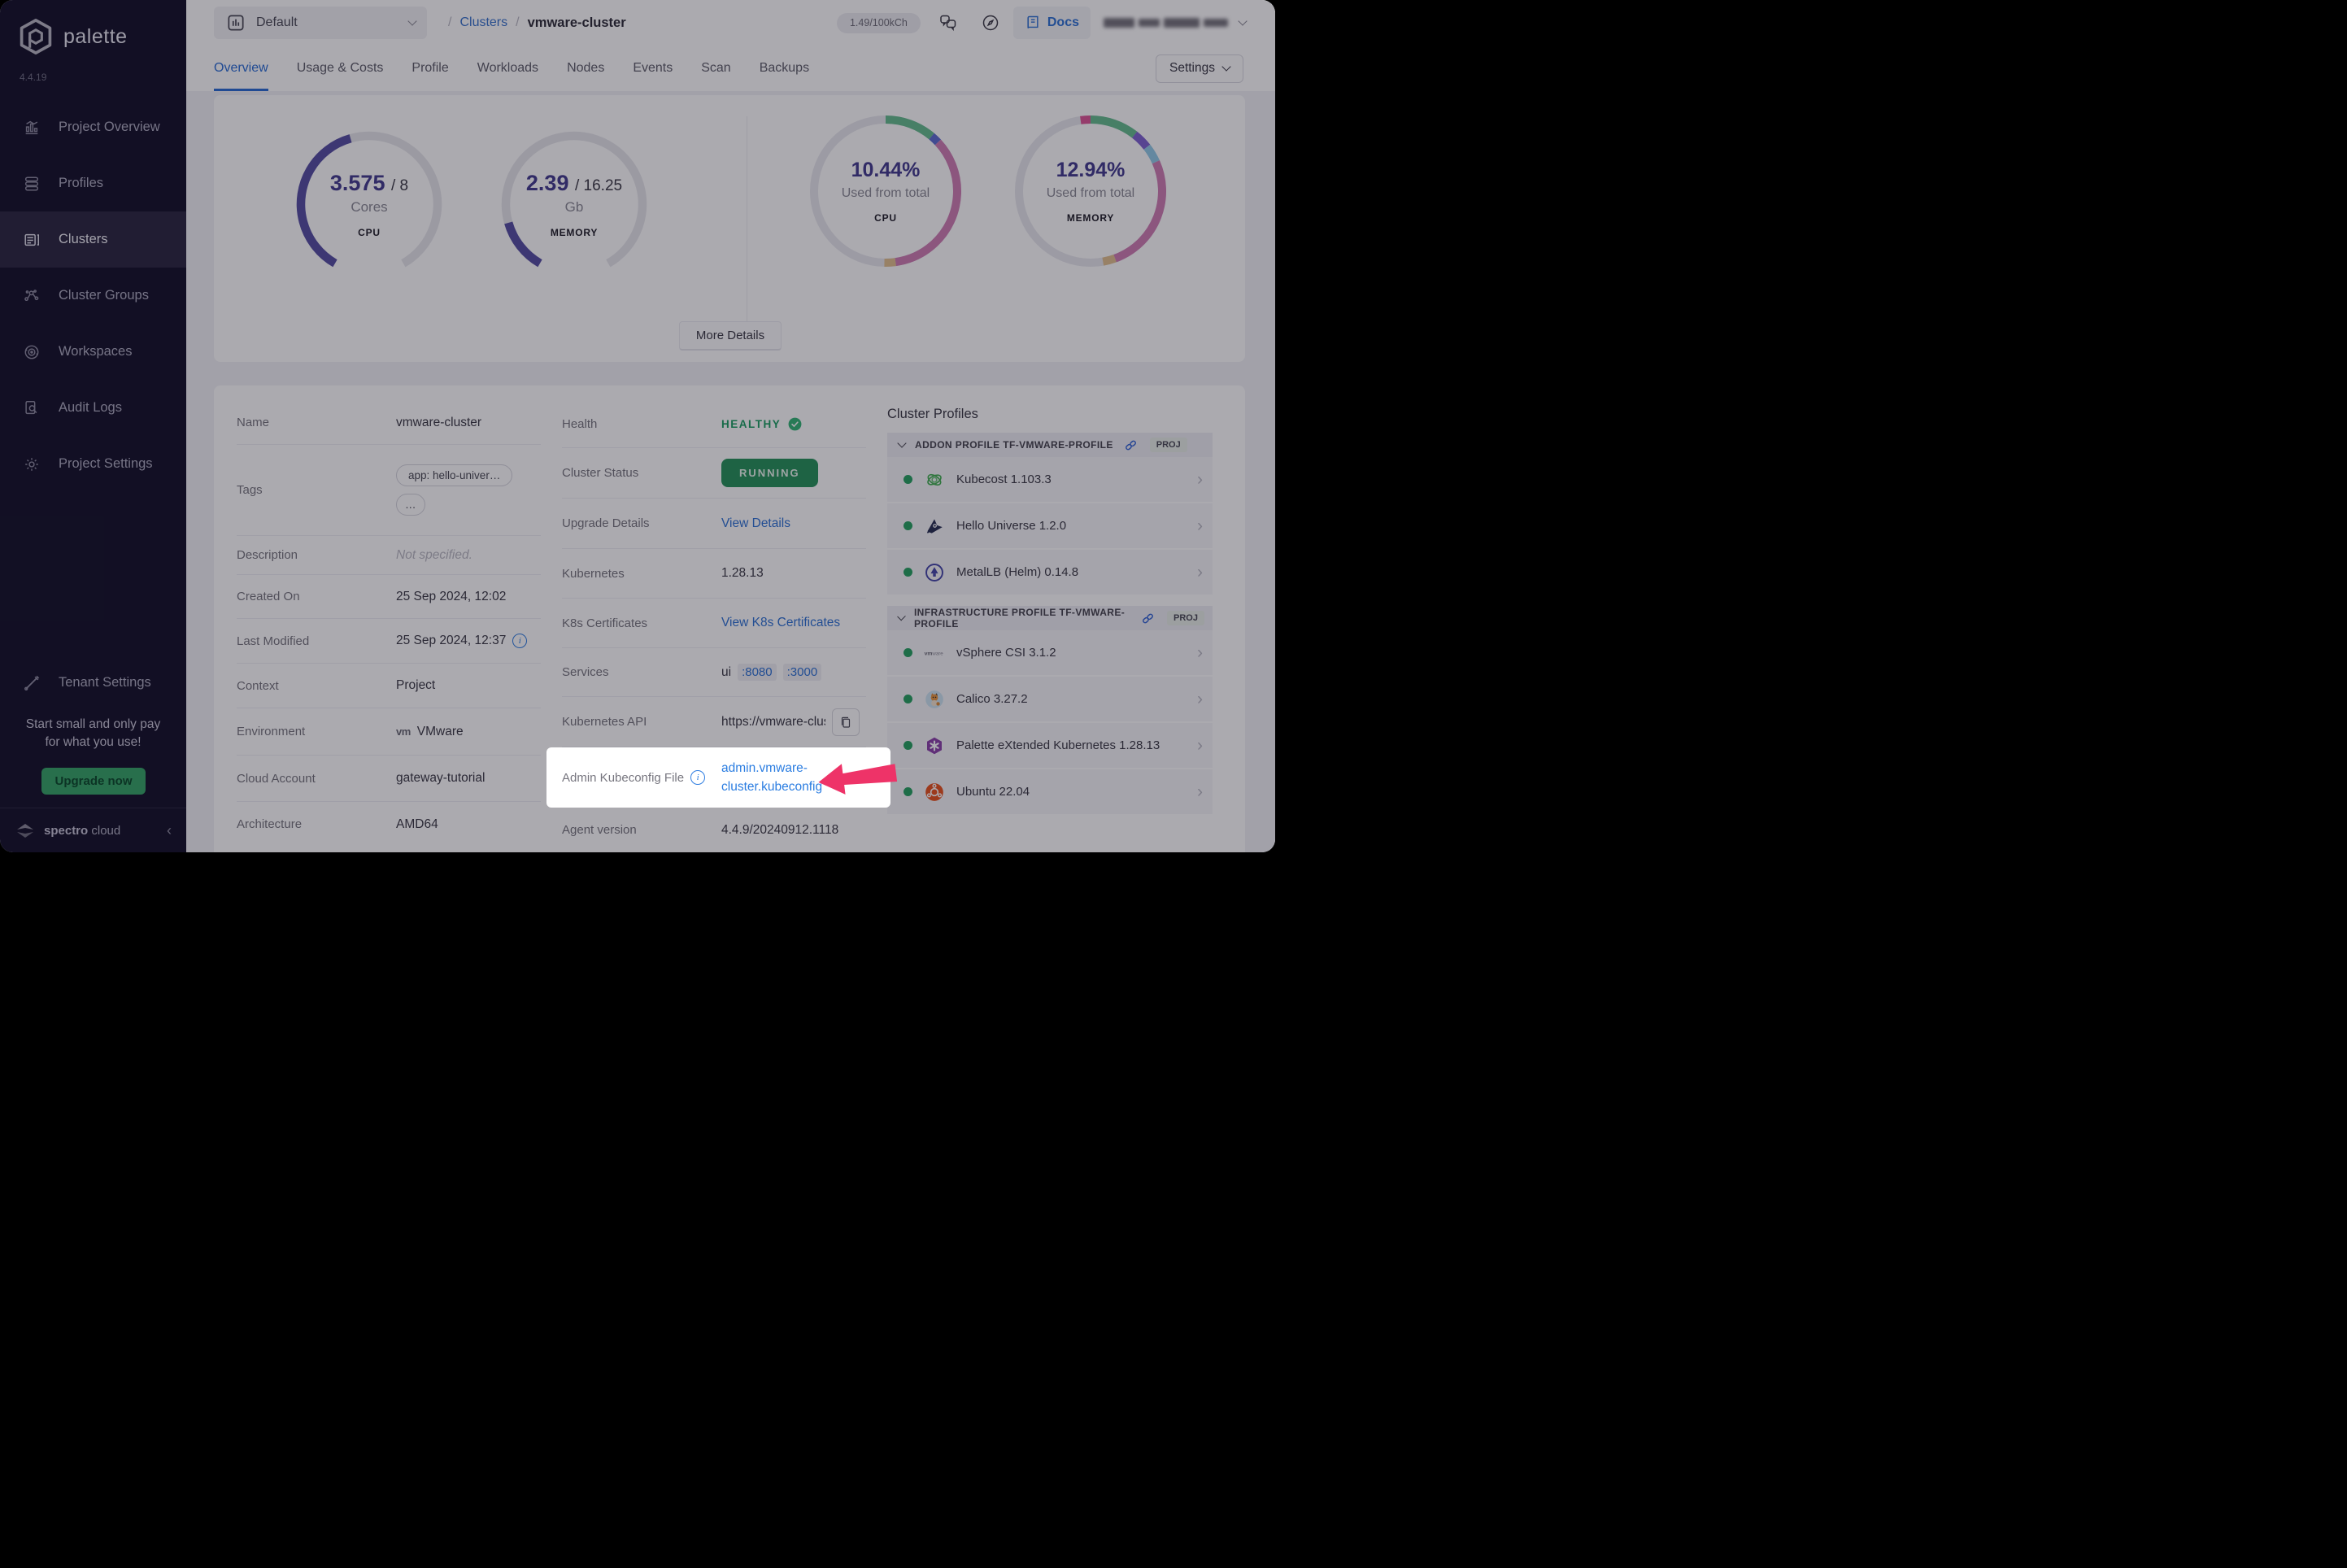 This screenshot has width=2347, height=1568. I want to click on brand-logo-row: palette, so click(73, 36).